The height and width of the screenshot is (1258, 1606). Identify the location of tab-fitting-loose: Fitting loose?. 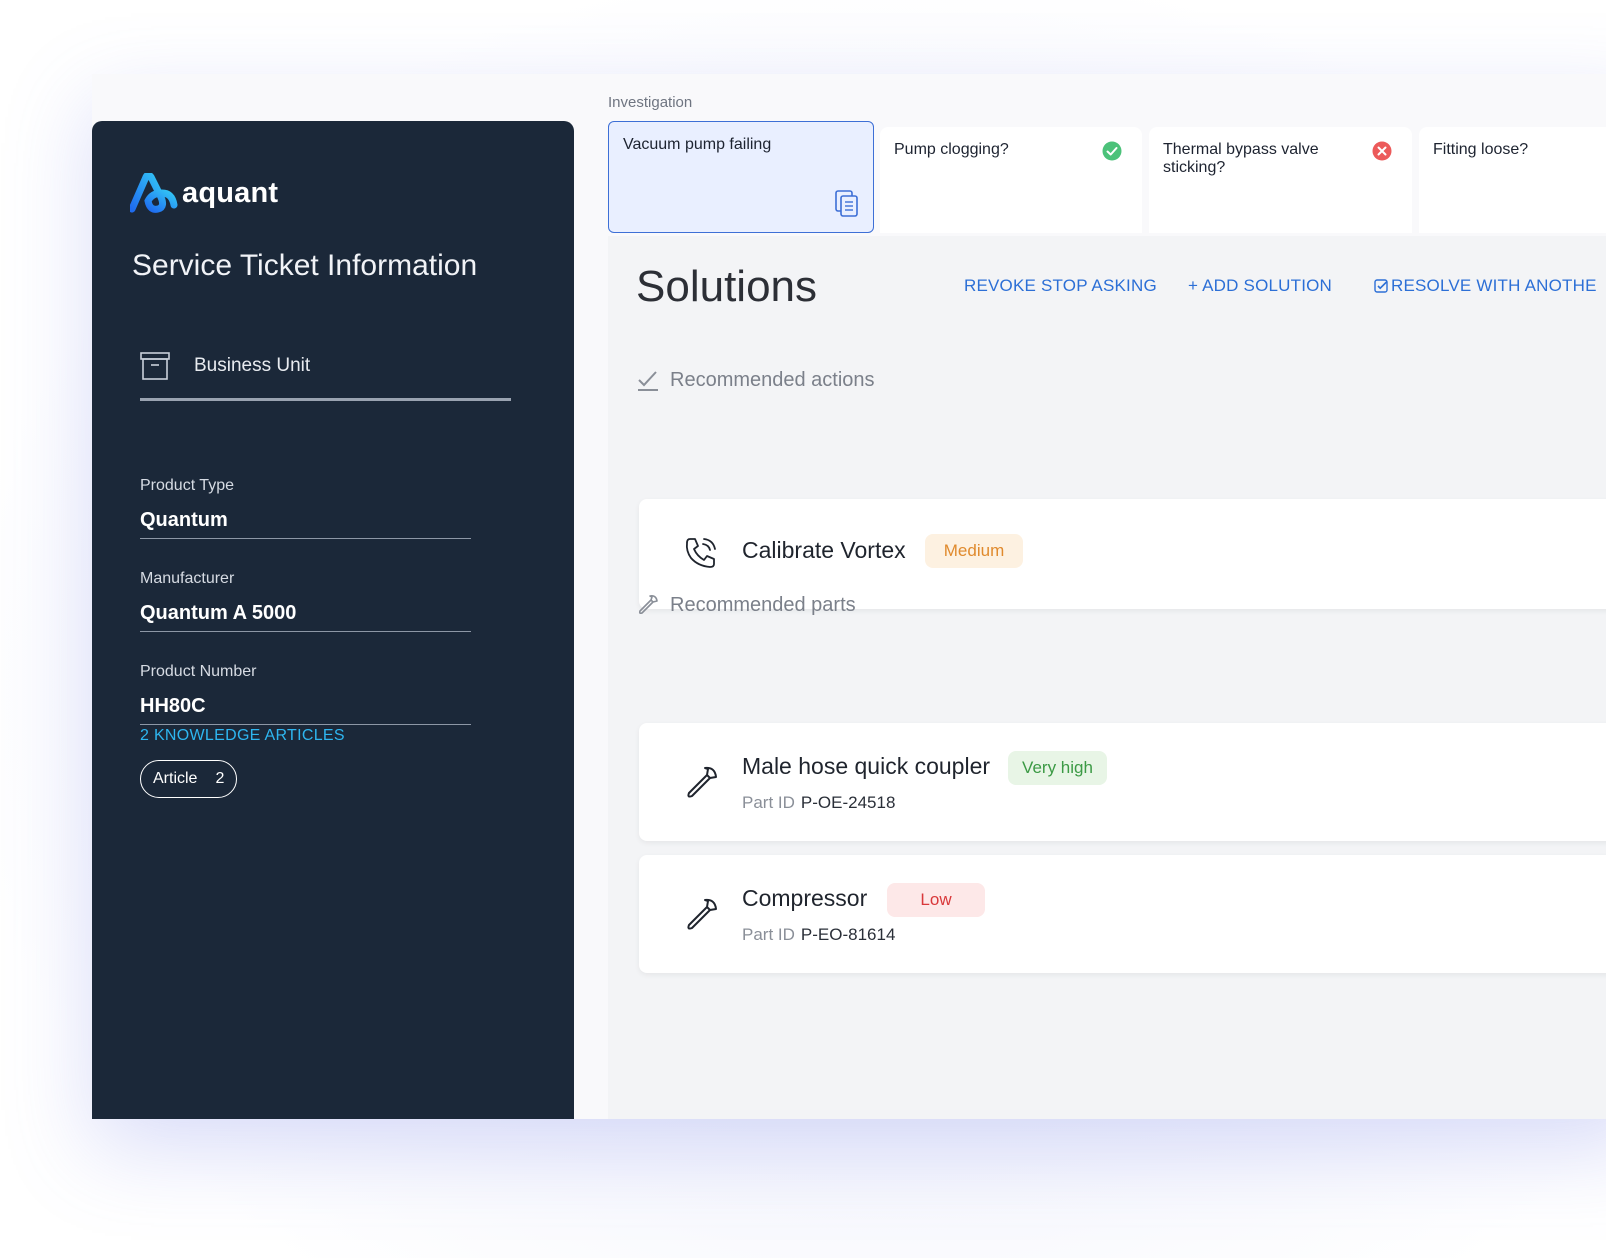
(1512, 180).